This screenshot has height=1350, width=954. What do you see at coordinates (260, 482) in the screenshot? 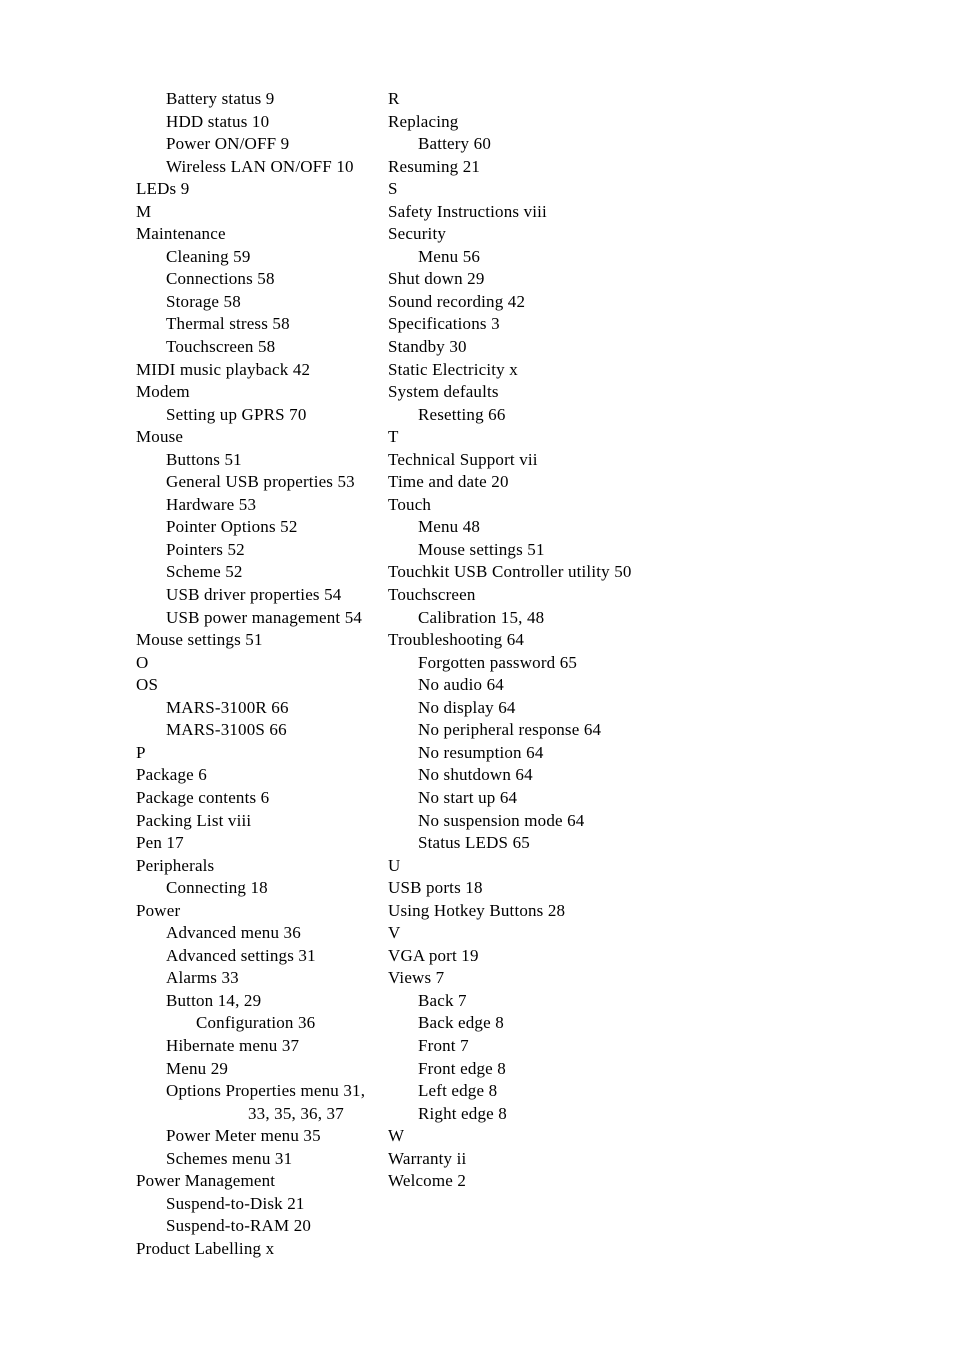
I see `index-entry: General USB properties 53` at bounding box center [260, 482].